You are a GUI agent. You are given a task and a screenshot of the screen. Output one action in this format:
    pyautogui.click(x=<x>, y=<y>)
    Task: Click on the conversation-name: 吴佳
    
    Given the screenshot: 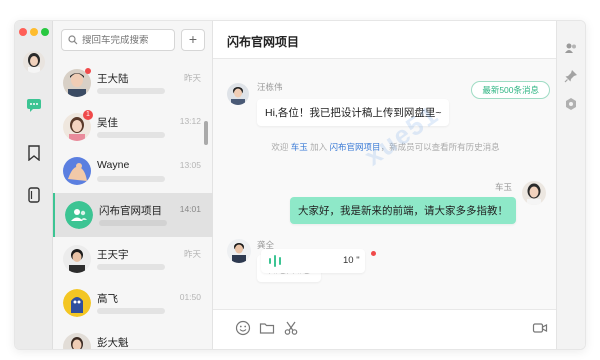 What is the action you would take?
    pyautogui.click(x=107, y=123)
    